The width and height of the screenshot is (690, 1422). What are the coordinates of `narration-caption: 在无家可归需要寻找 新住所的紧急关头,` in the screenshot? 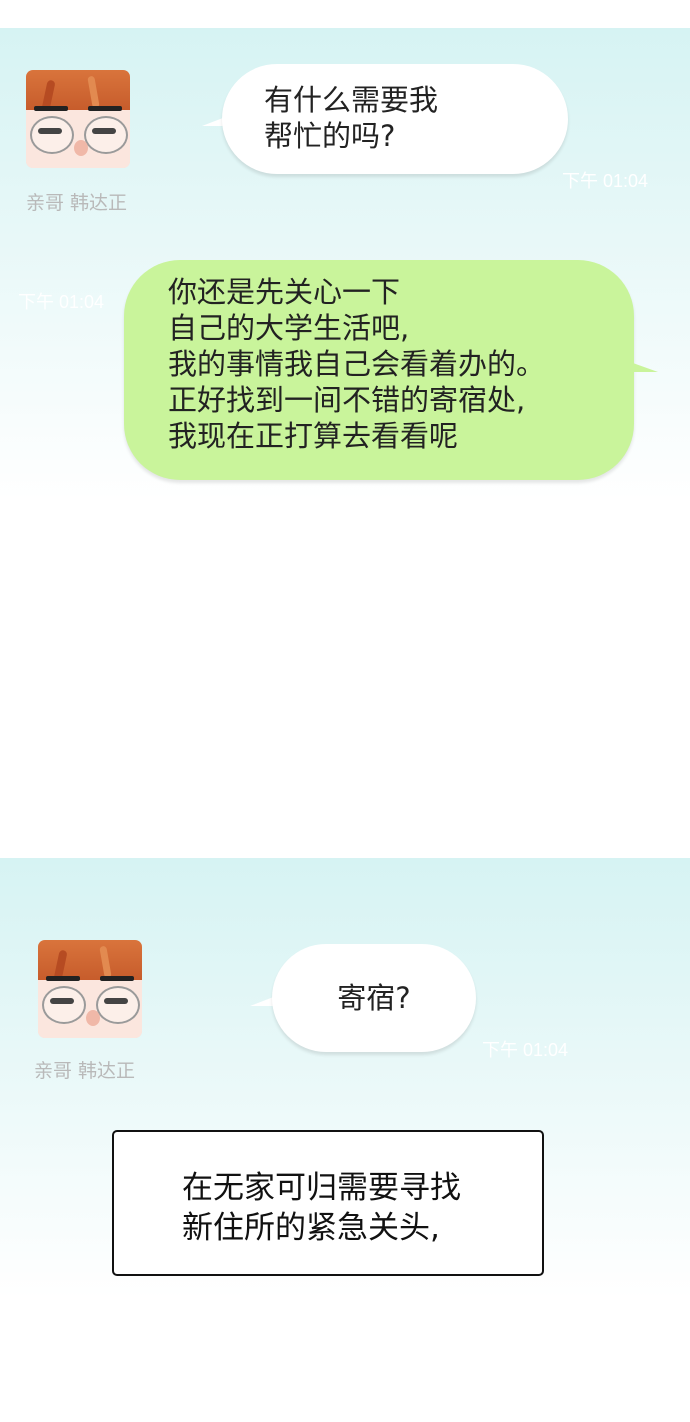 It's located at (328, 1203).